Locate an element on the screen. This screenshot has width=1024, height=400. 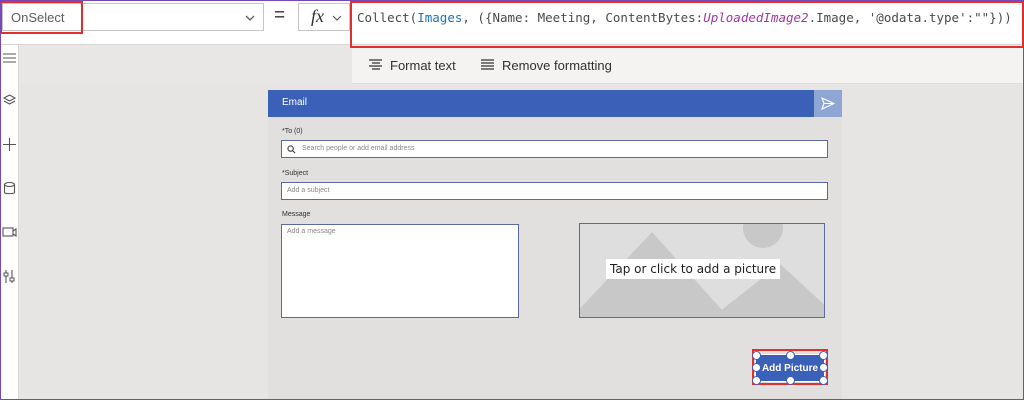
remove-formatting-icon is located at coordinates (487, 64).